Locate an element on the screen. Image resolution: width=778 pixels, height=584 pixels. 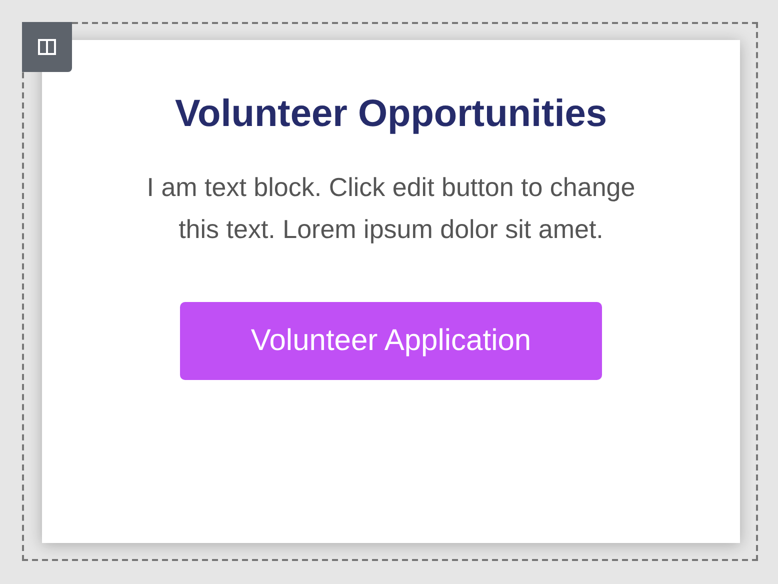
section-handle is located at coordinates (47, 47).